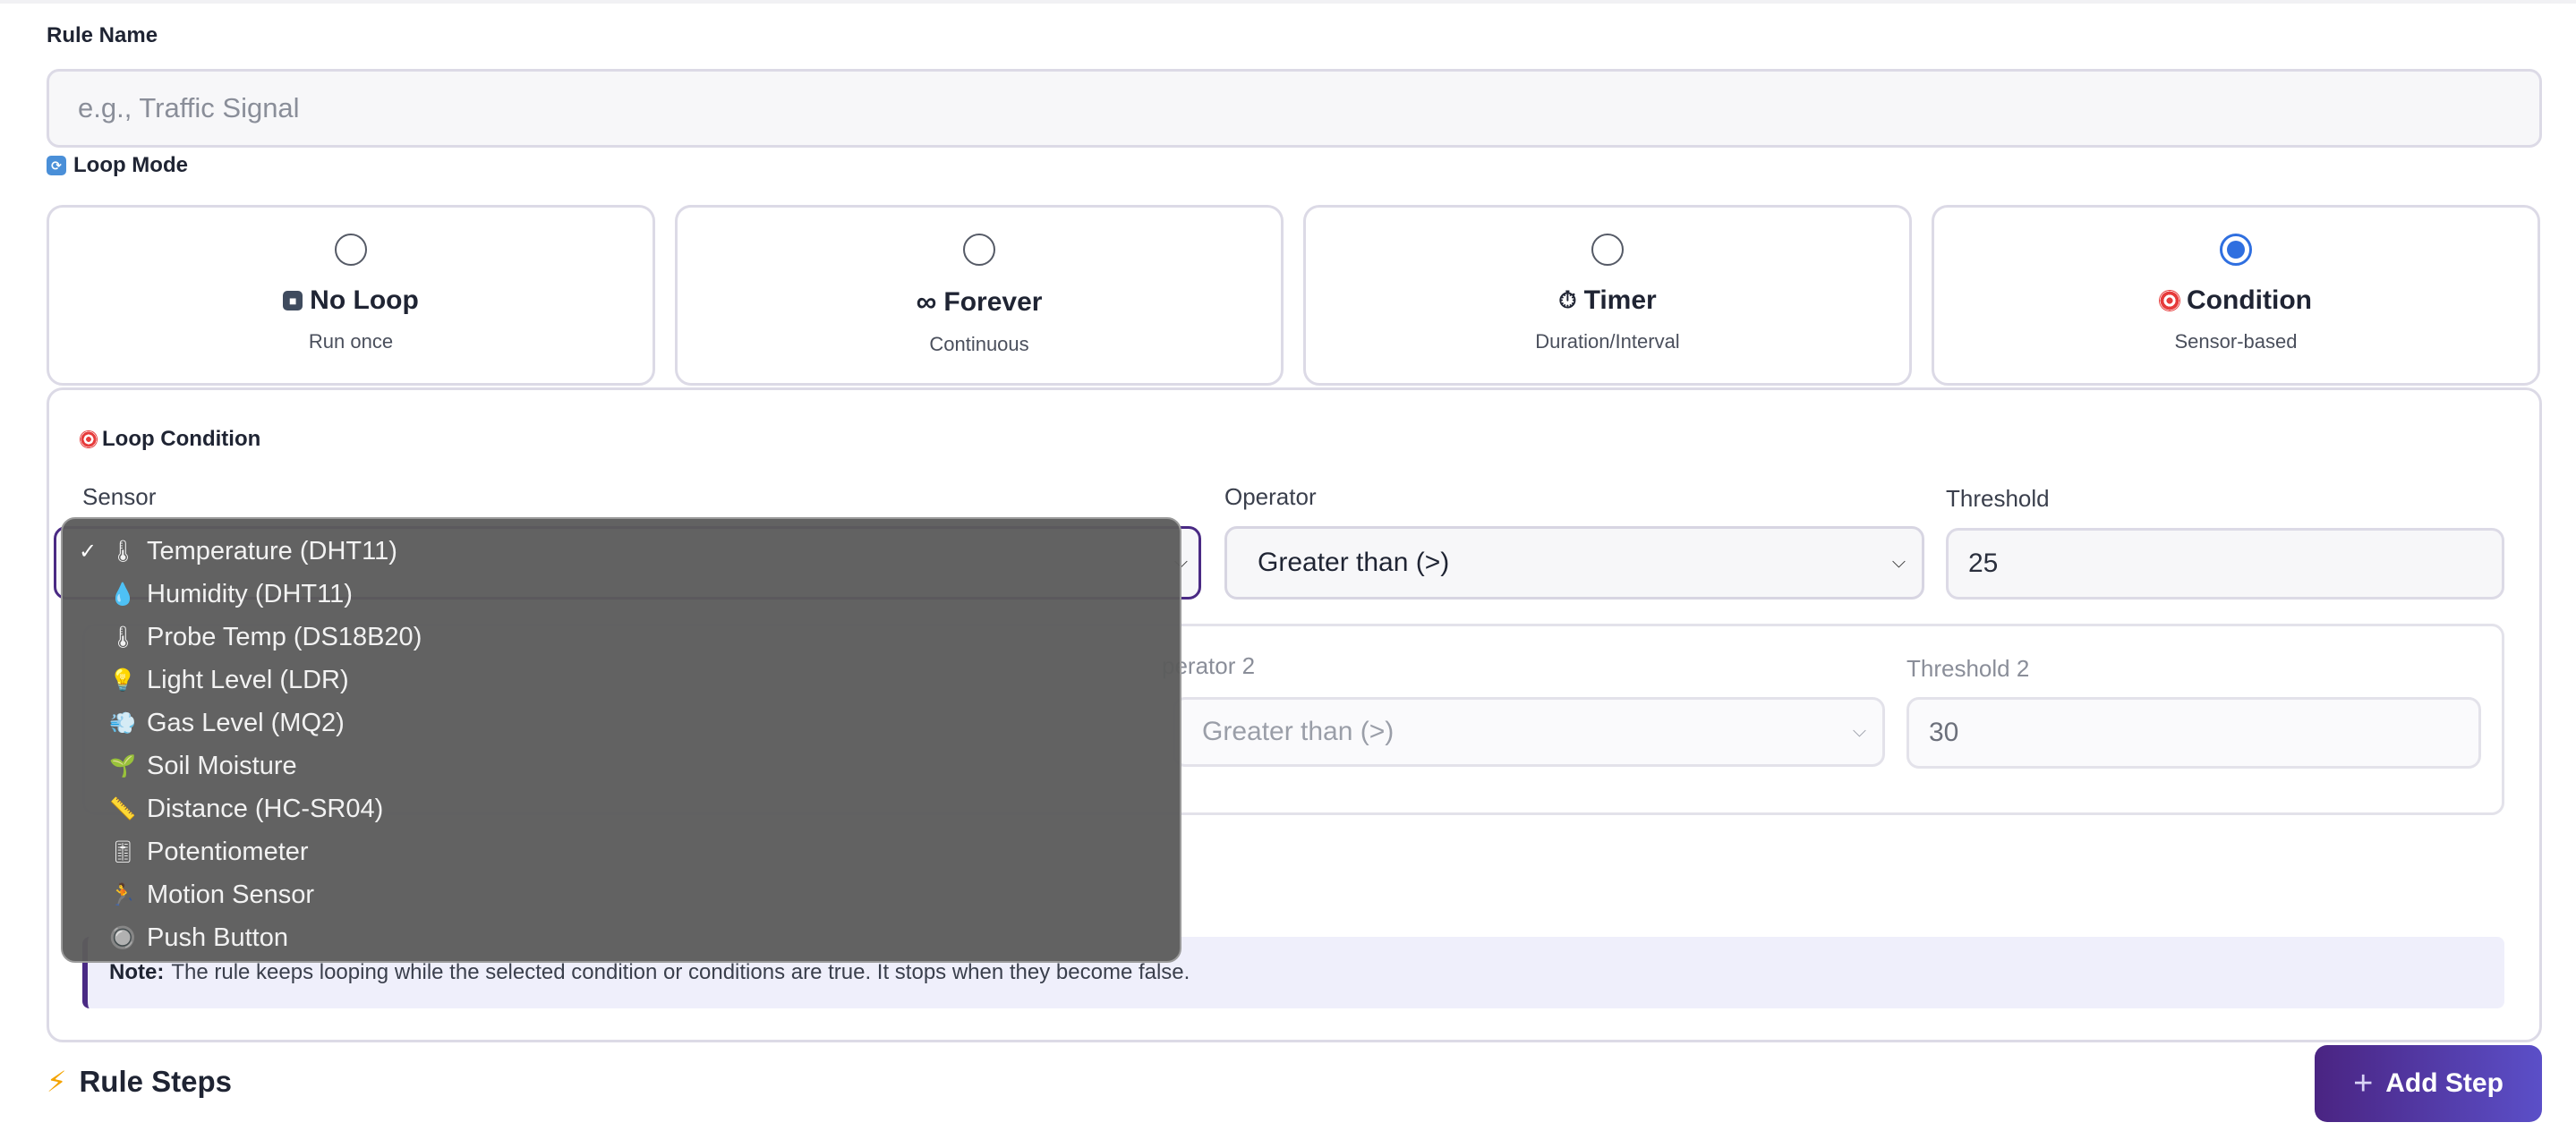 The height and width of the screenshot is (1131, 2576). Describe the element at coordinates (230, 894) in the screenshot. I see `dropdown-option-label: Motion Sensor` at that location.